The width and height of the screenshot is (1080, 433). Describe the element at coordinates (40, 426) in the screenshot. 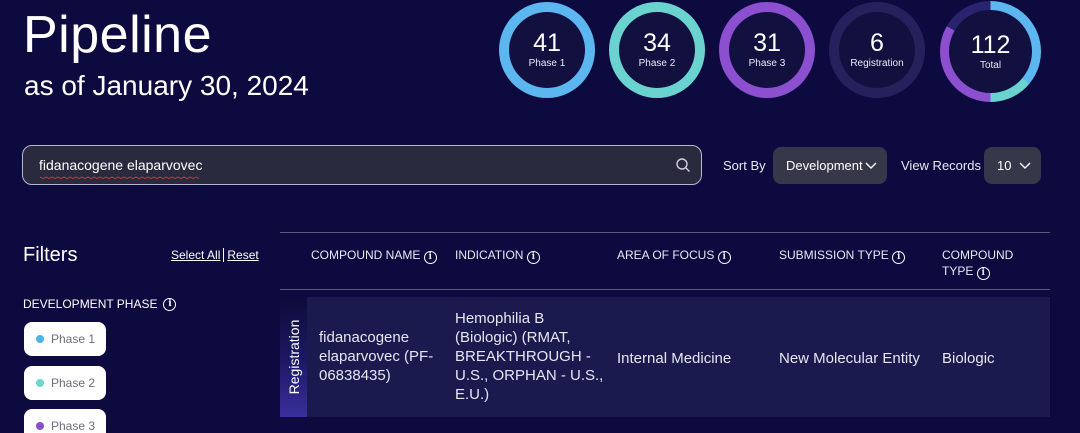

I see `phase-3-dot` at that location.